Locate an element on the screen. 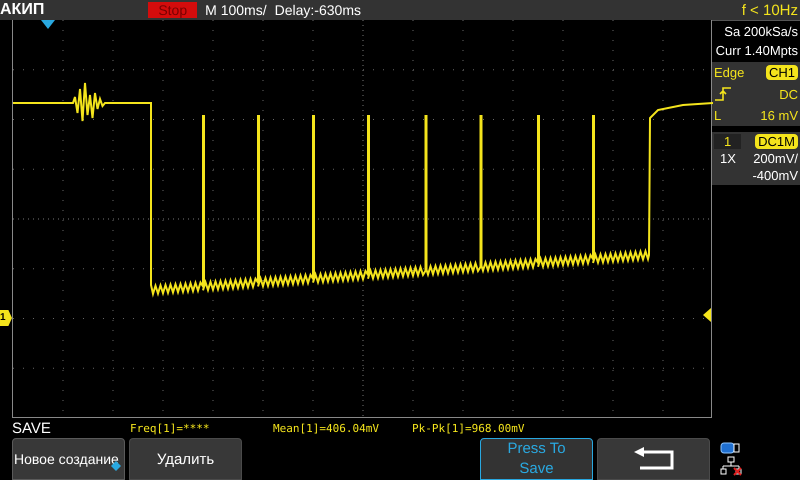 The height and width of the screenshot is (480, 800). rising-edge-icon is located at coordinates (723, 94).